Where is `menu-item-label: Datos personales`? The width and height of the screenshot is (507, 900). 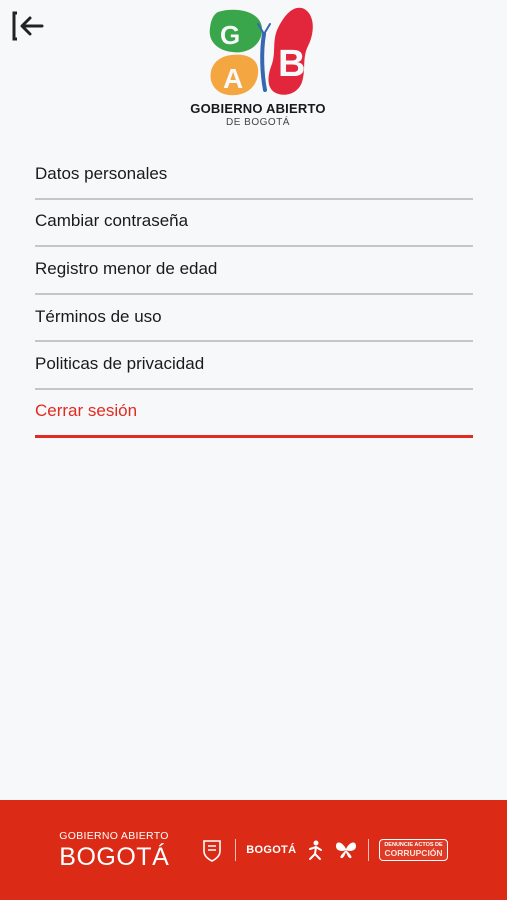 menu-item-label: Datos personales is located at coordinates (101, 173).